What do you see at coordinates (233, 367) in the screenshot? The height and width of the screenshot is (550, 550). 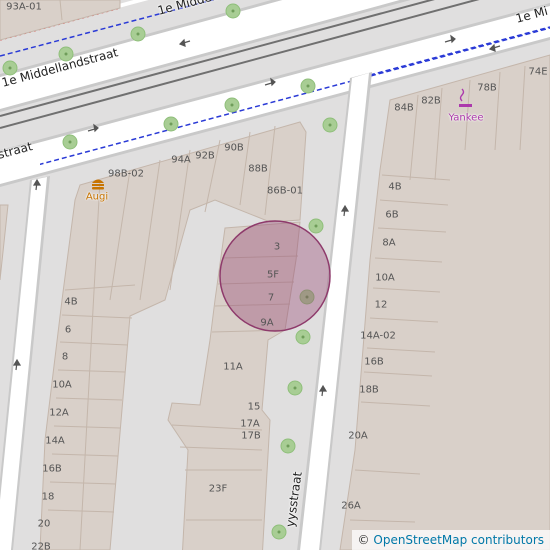 I see `house-number: 11A` at bounding box center [233, 367].